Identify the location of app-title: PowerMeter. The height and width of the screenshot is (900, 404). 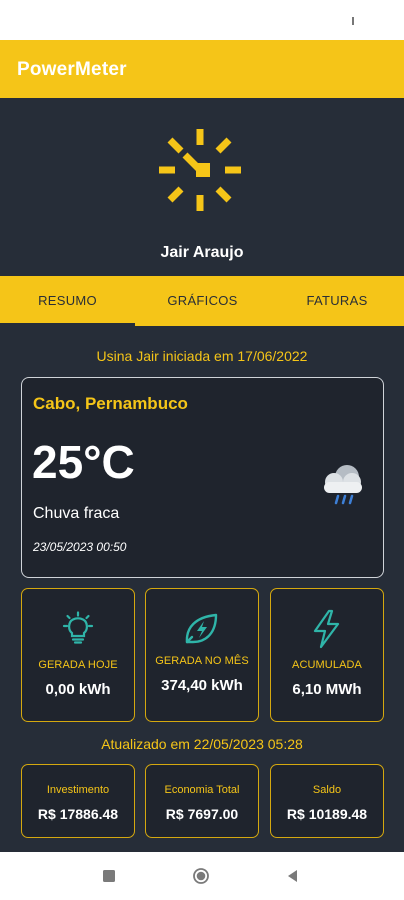
(72, 69).